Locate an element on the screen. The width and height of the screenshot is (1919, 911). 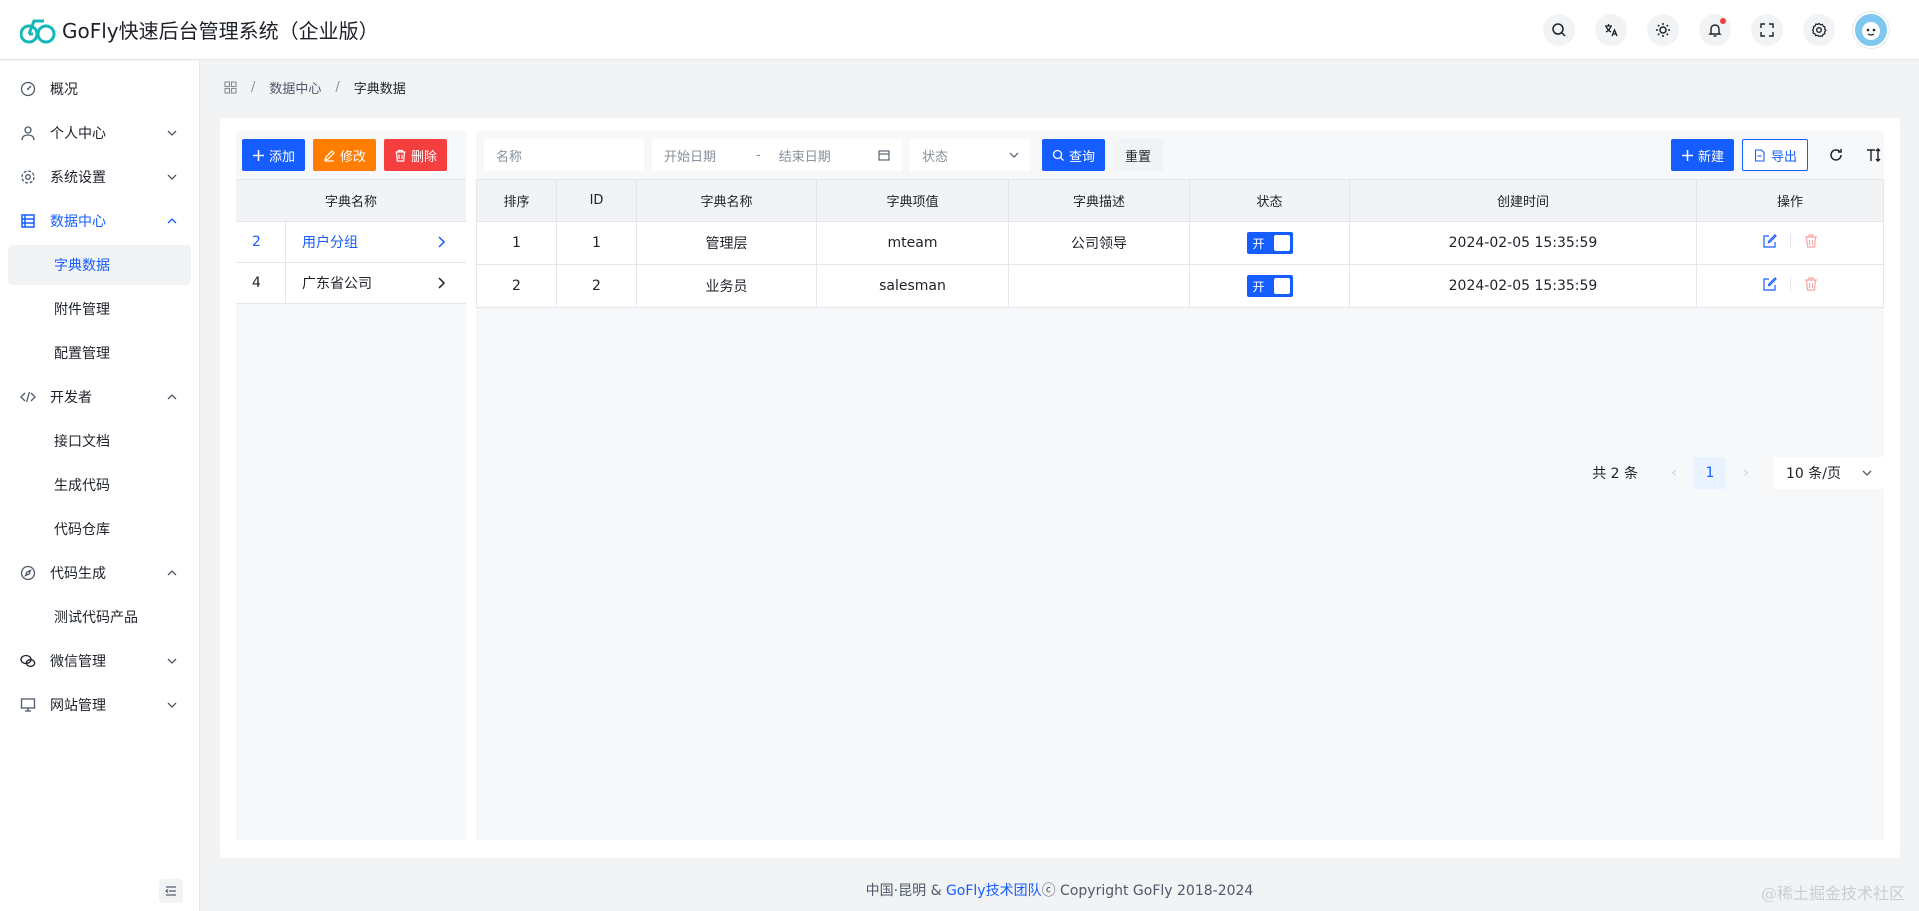
sidebar-subitem-code-repo: 代码仓库 is located at coordinates (99, 529).